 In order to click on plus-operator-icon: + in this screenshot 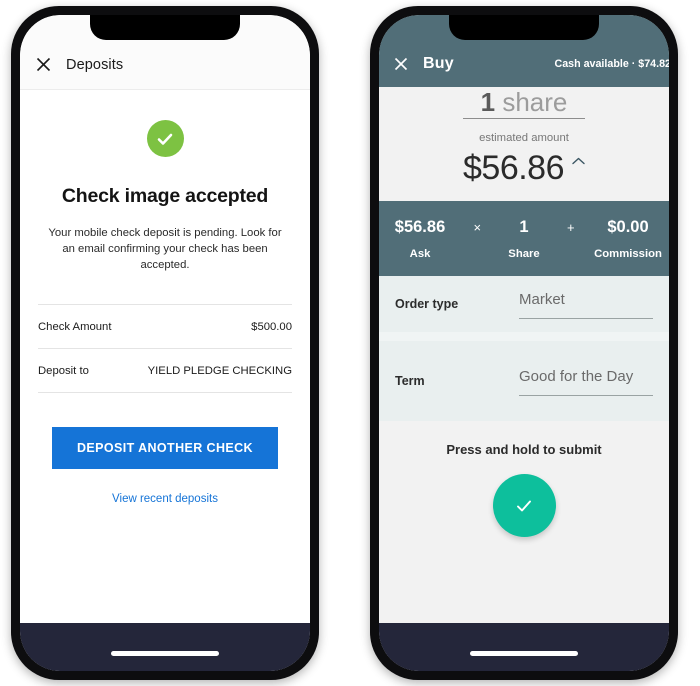, I will do `click(570, 227)`.